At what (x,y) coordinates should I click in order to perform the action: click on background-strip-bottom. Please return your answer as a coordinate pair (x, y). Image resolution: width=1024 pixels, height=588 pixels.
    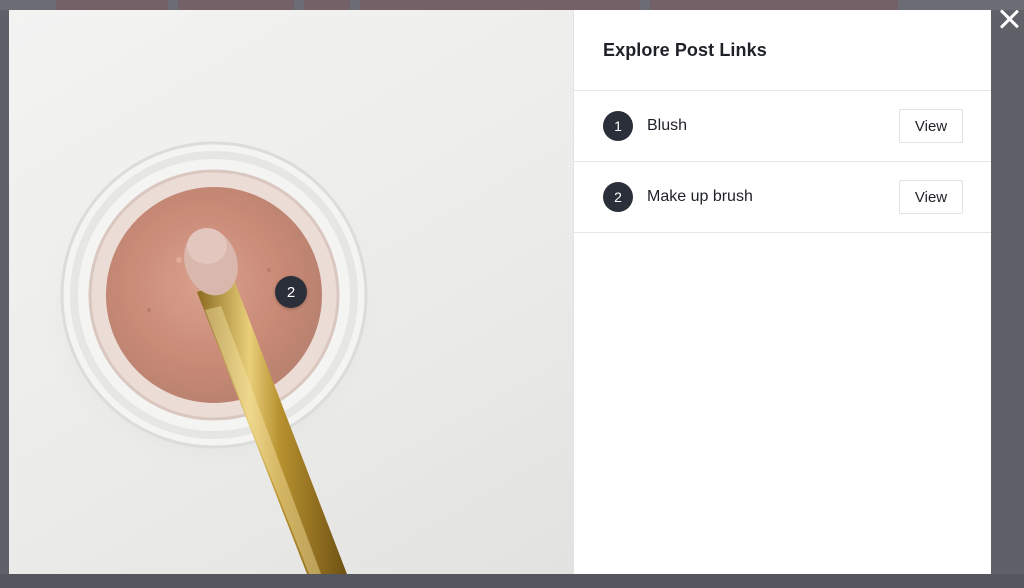
    Looking at the image, I should click on (512, 581).